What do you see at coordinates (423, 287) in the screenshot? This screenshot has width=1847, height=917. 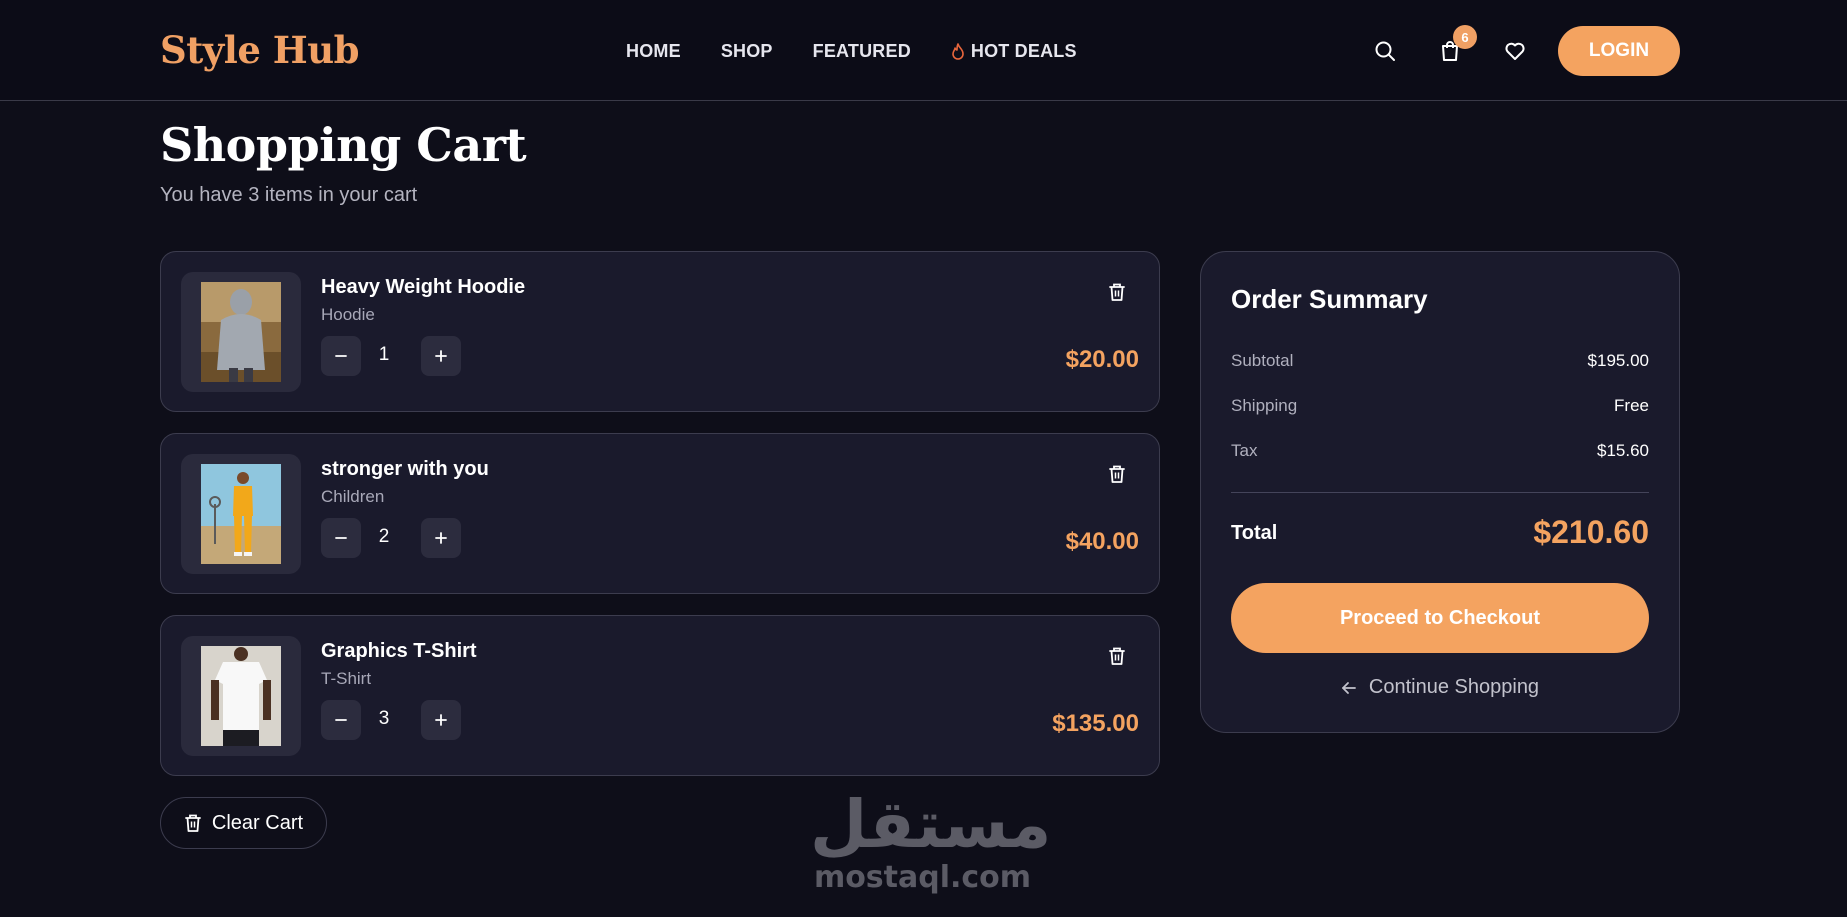 I see `product-name: Heavy Weight Hoodie` at bounding box center [423, 287].